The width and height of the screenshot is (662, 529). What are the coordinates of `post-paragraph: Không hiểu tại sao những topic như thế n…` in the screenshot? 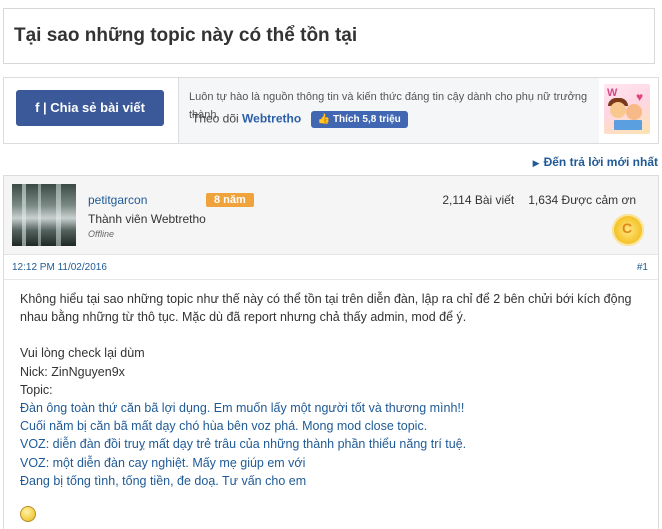 It's located at (326, 308).